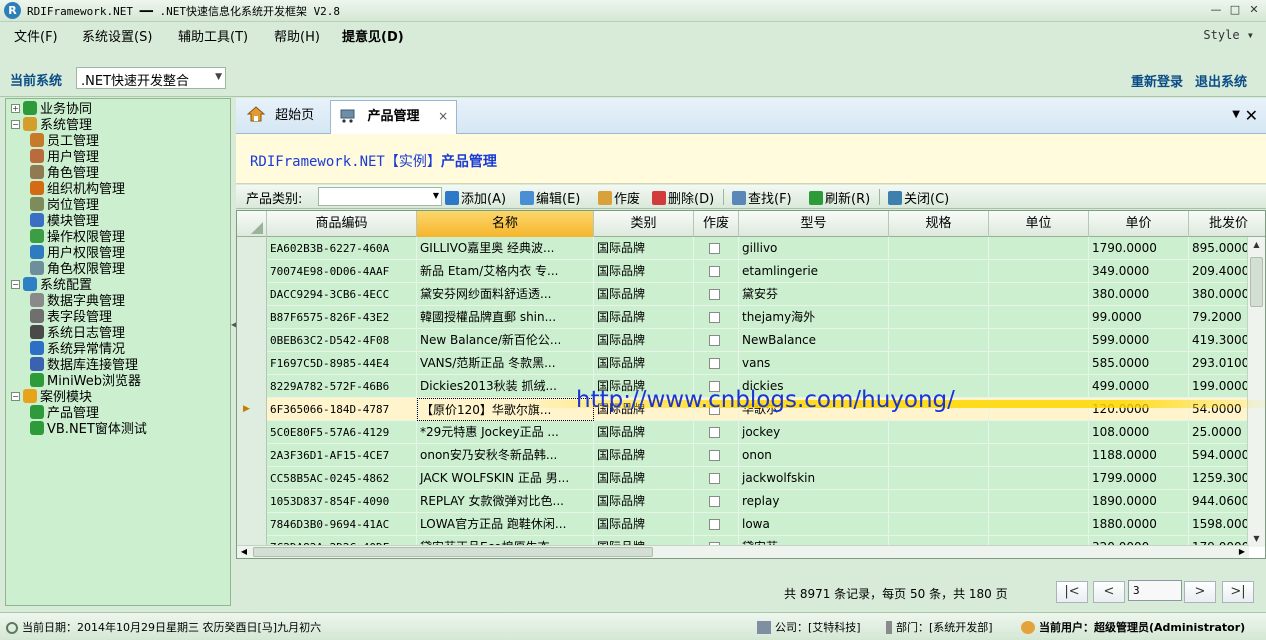 Image resolution: width=1266 pixels, height=640 pixels. What do you see at coordinates (1256, 392) in the screenshot?
I see `vertical-scrollbar: ▲ ▼` at bounding box center [1256, 392].